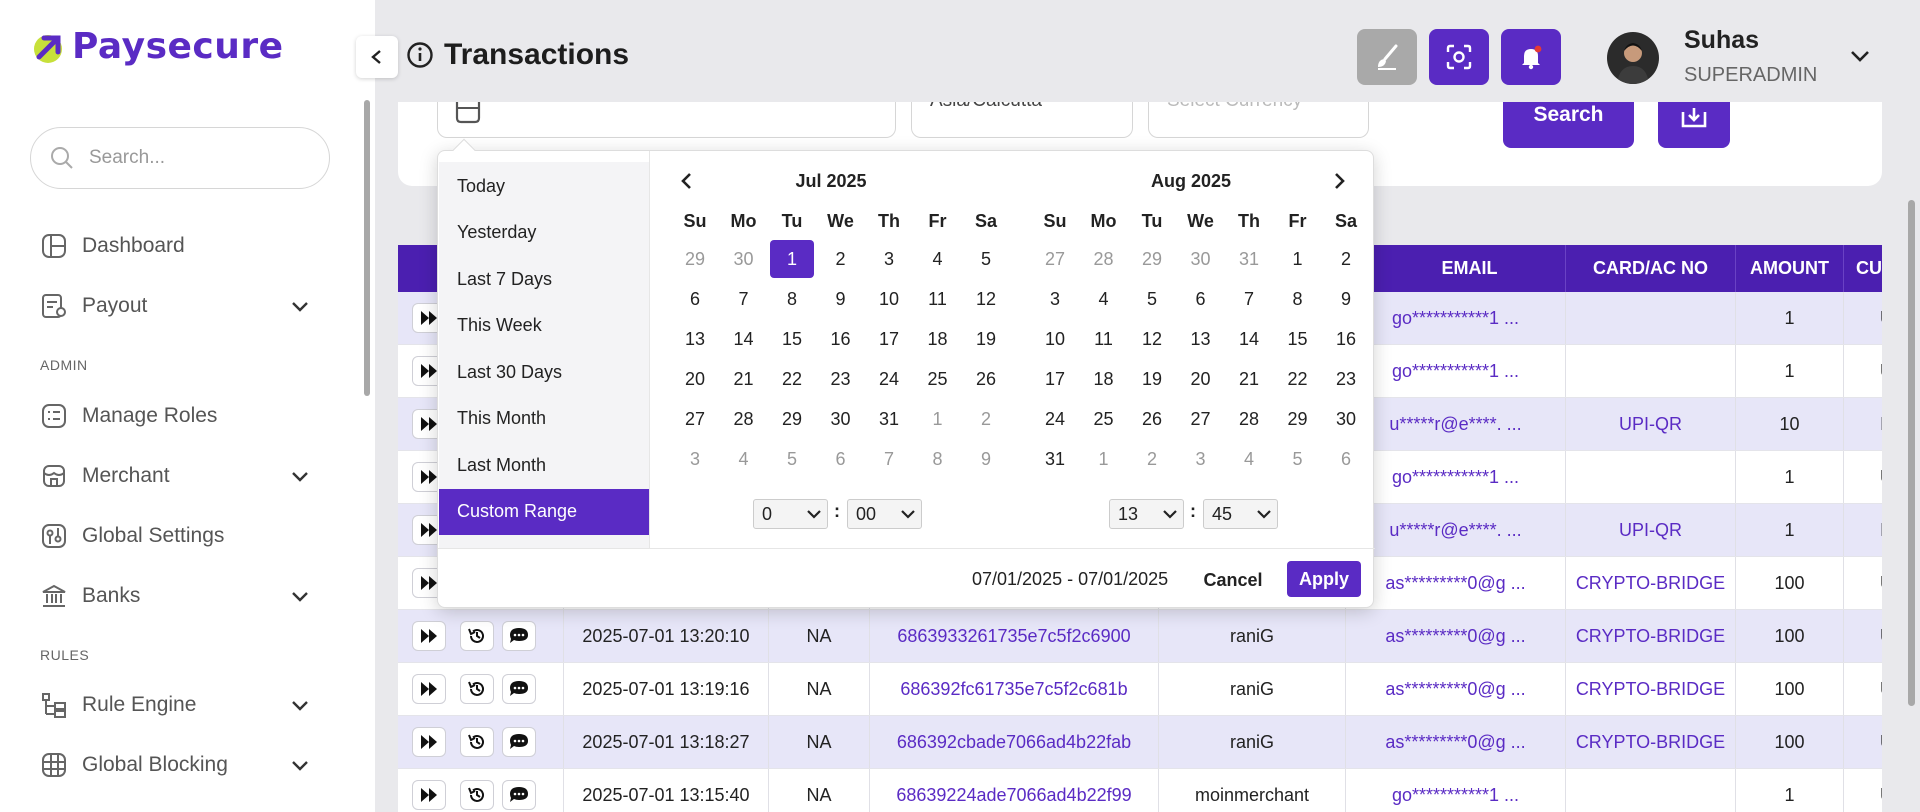 The image size is (1920, 812). What do you see at coordinates (1862, 268) in the screenshot?
I see `column-header-currency: CURRE` at bounding box center [1862, 268].